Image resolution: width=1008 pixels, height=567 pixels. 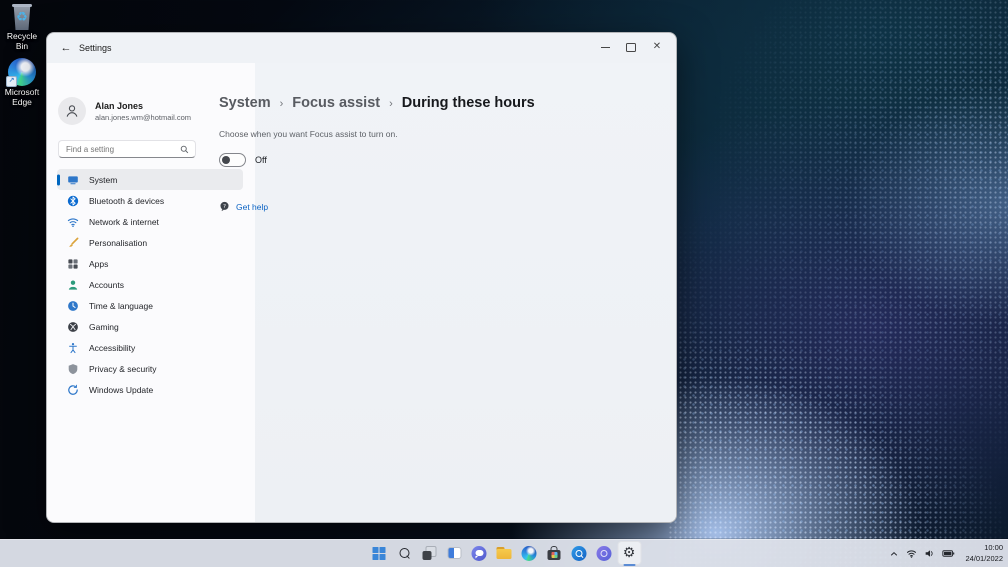 What do you see at coordinates (73, 369) in the screenshot?
I see `shield-icon` at bounding box center [73, 369].